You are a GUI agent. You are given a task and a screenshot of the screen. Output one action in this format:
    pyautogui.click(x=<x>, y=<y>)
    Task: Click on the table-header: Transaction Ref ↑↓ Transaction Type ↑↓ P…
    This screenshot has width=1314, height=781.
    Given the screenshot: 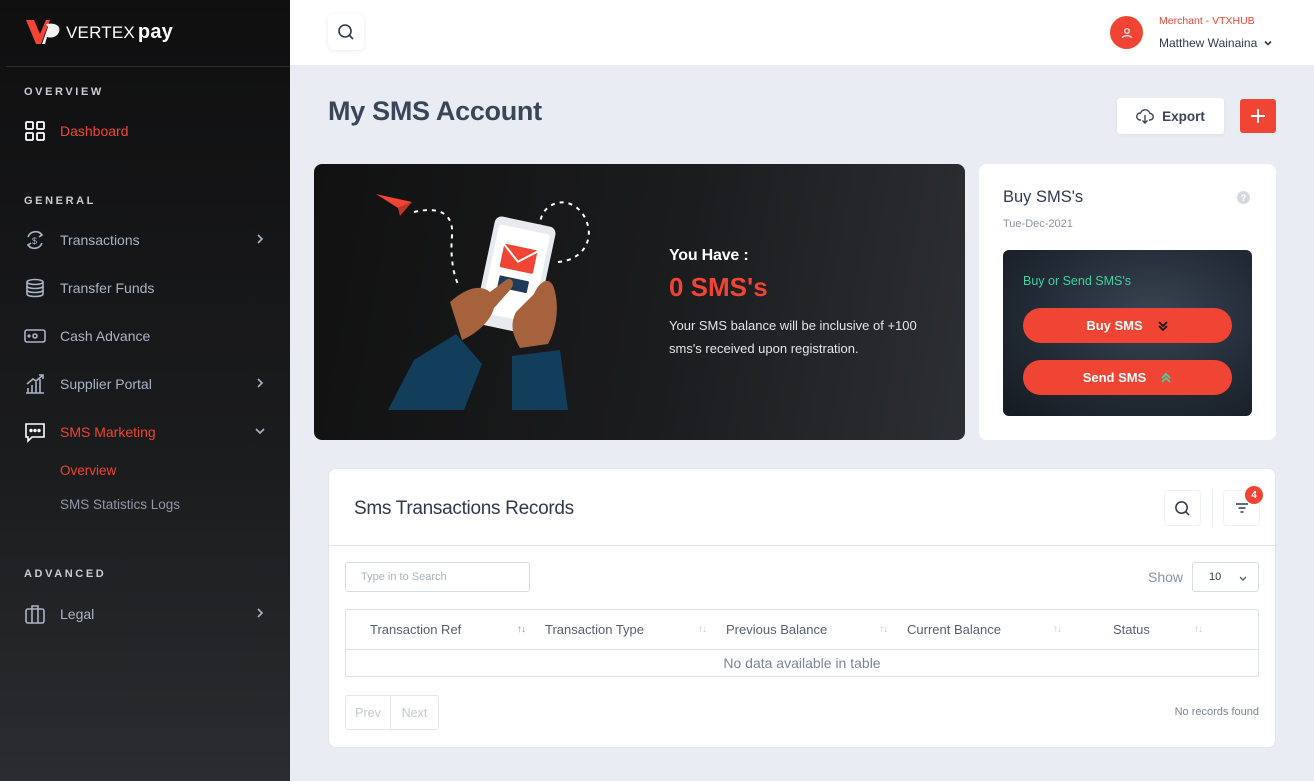 What is the action you would take?
    pyautogui.click(x=802, y=630)
    